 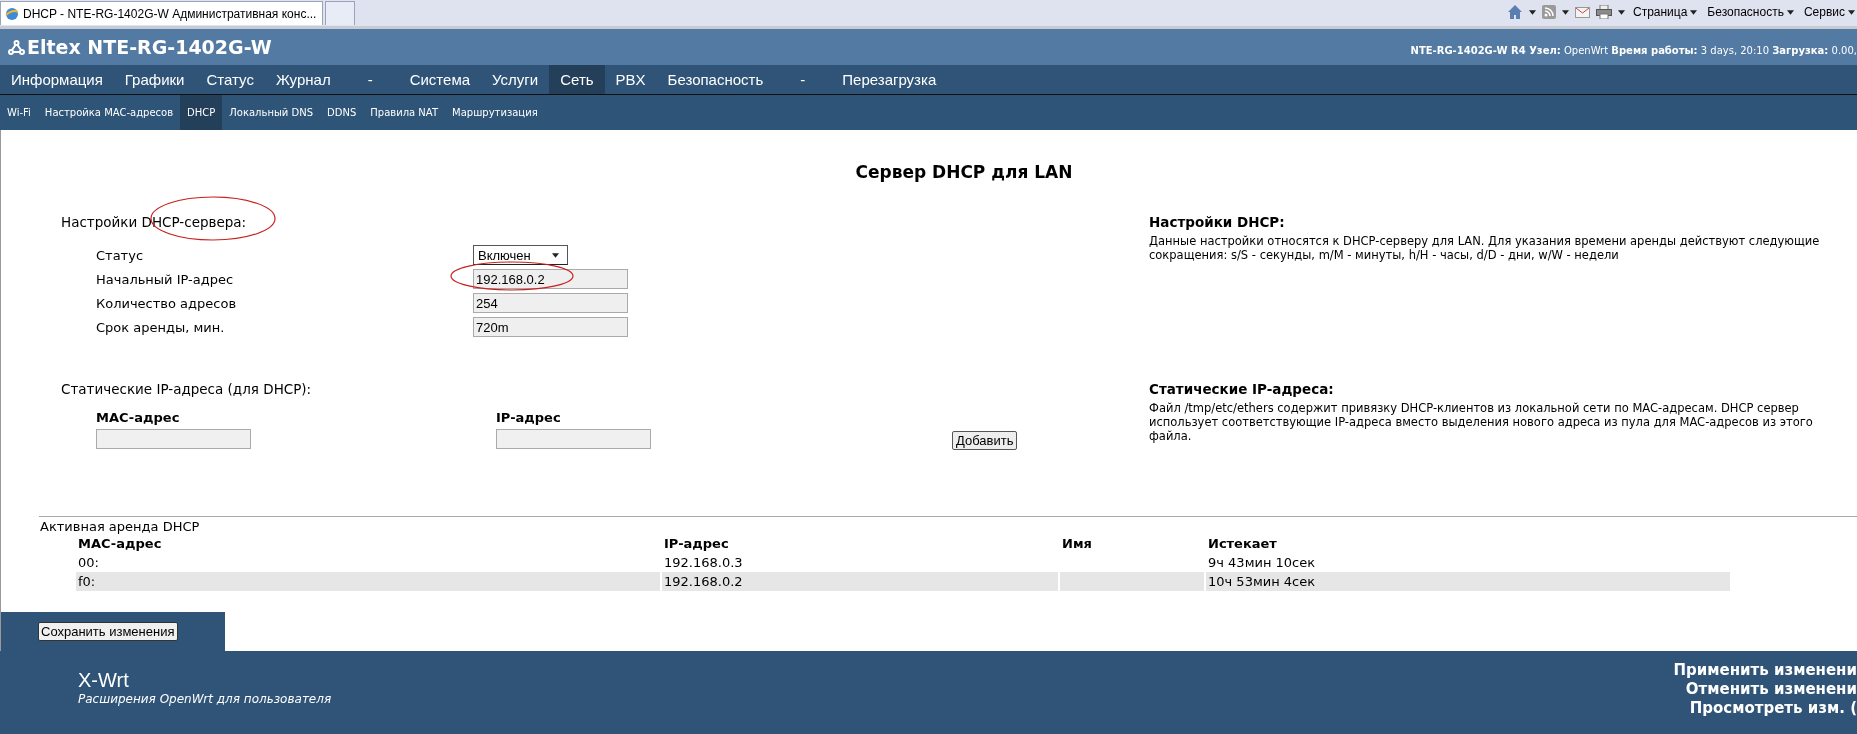 What do you see at coordinates (520, 255) in the screenshot?
I see `status-dropdown: Включен` at bounding box center [520, 255].